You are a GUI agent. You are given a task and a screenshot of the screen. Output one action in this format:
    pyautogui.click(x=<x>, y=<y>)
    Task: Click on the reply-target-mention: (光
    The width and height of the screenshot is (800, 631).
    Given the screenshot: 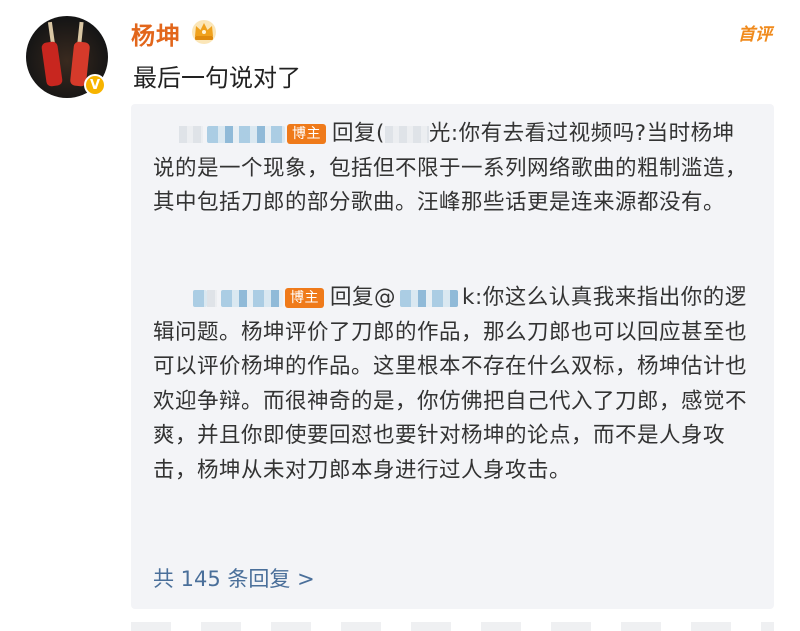 What is the action you would take?
    pyautogui.click(x=413, y=133)
    